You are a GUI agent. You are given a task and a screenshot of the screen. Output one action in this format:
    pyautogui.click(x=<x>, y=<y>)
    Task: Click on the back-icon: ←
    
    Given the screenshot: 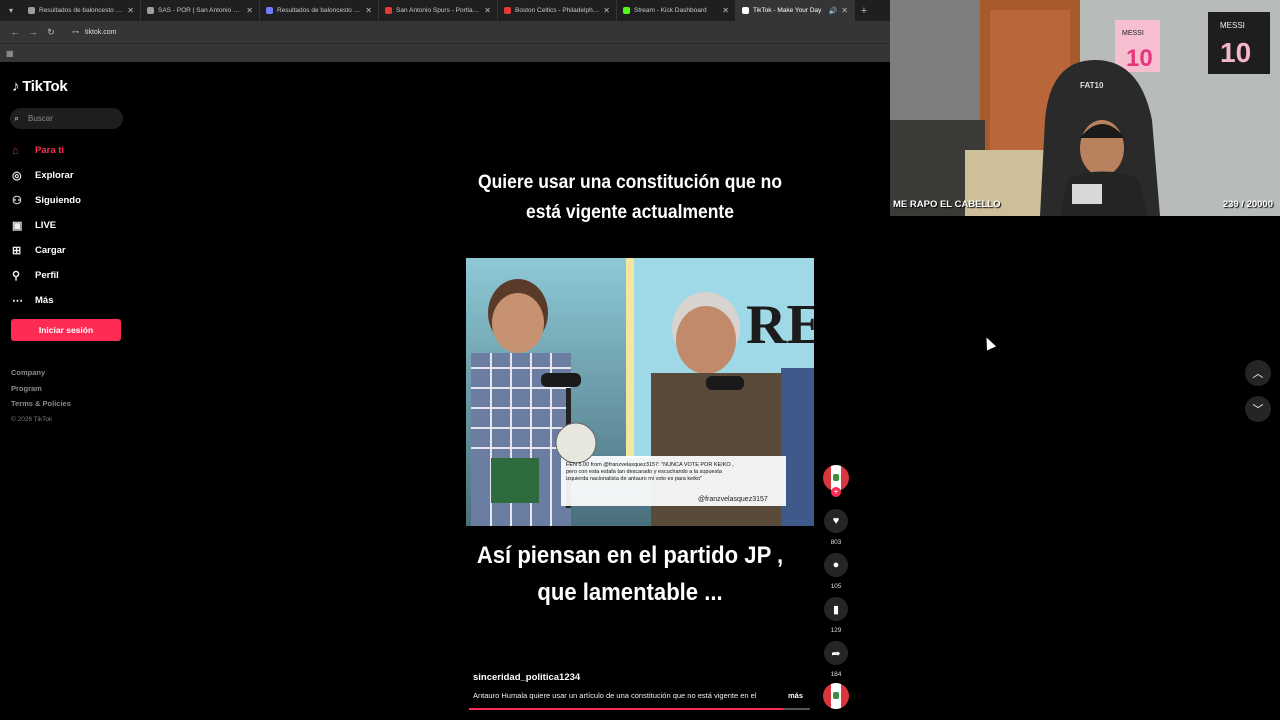 What is the action you would take?
    pyautogui.click(x=15, y=32)
    